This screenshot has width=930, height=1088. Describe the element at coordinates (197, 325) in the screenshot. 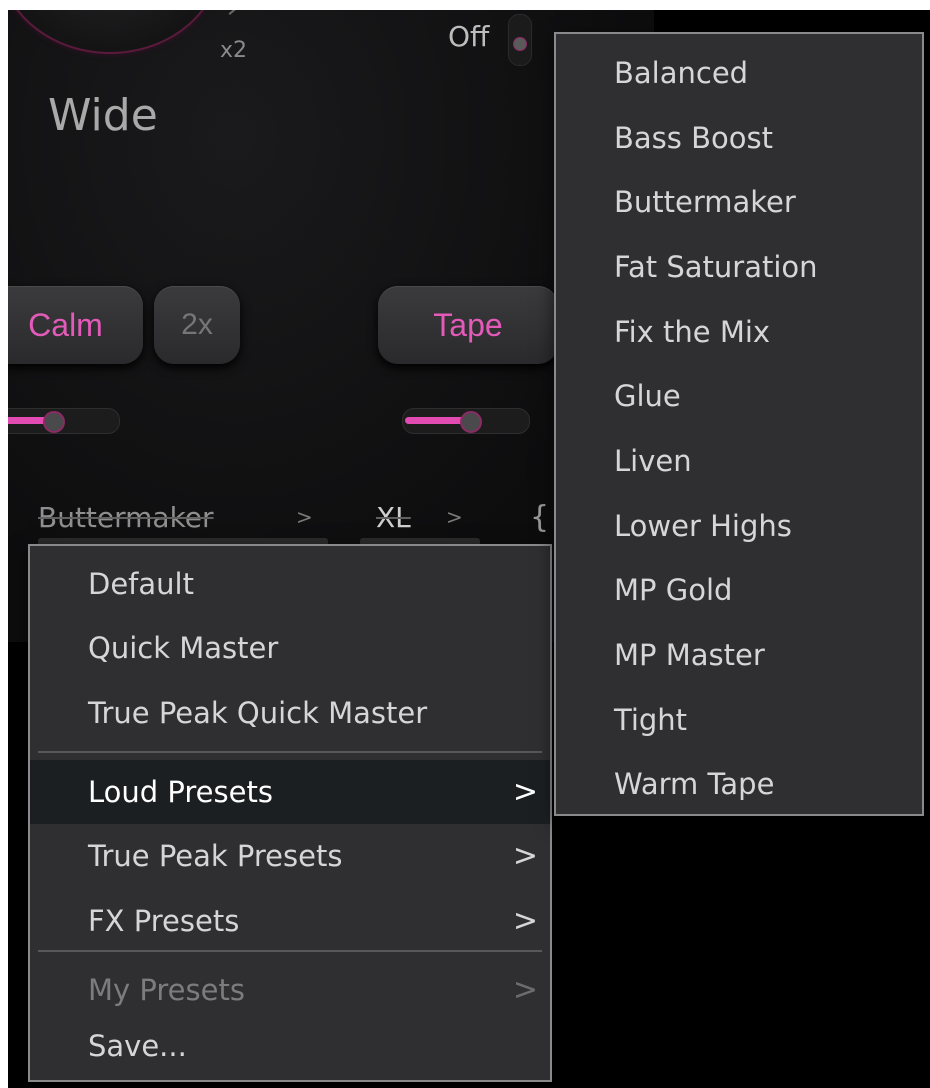

I see `double-button: 2x` at that location.